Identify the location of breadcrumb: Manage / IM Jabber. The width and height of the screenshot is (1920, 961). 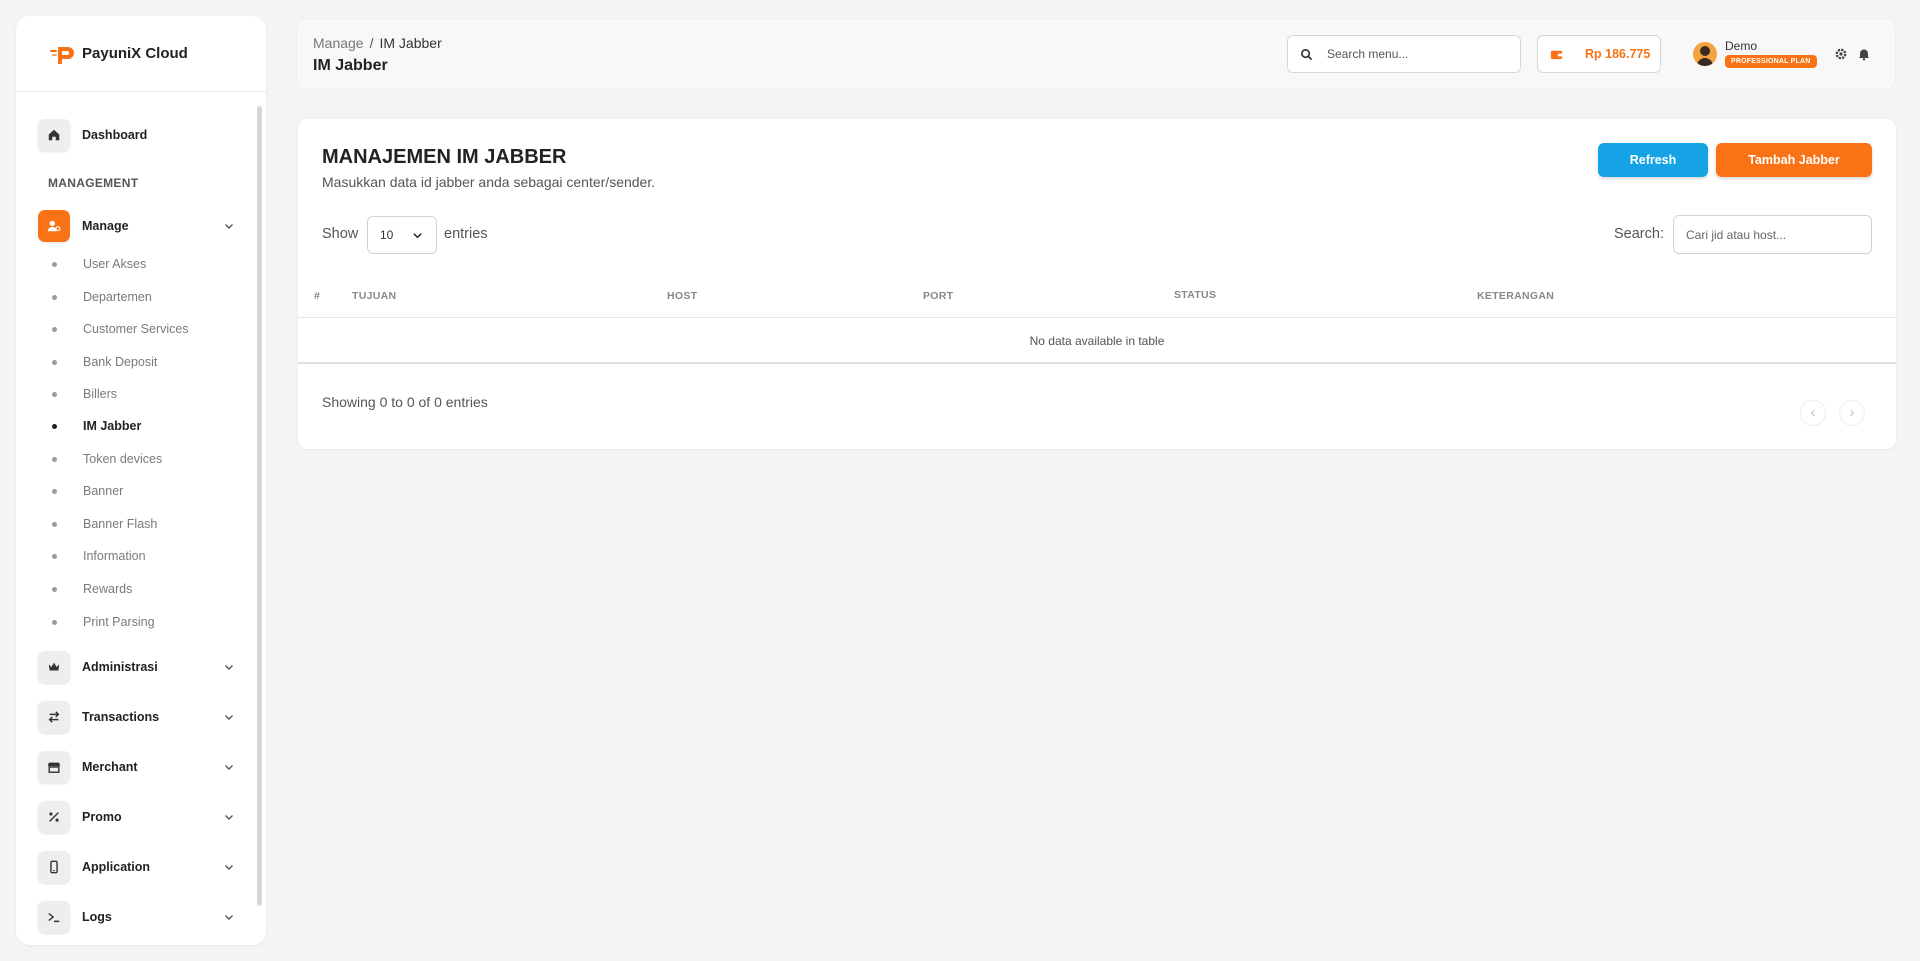
(377, 43).